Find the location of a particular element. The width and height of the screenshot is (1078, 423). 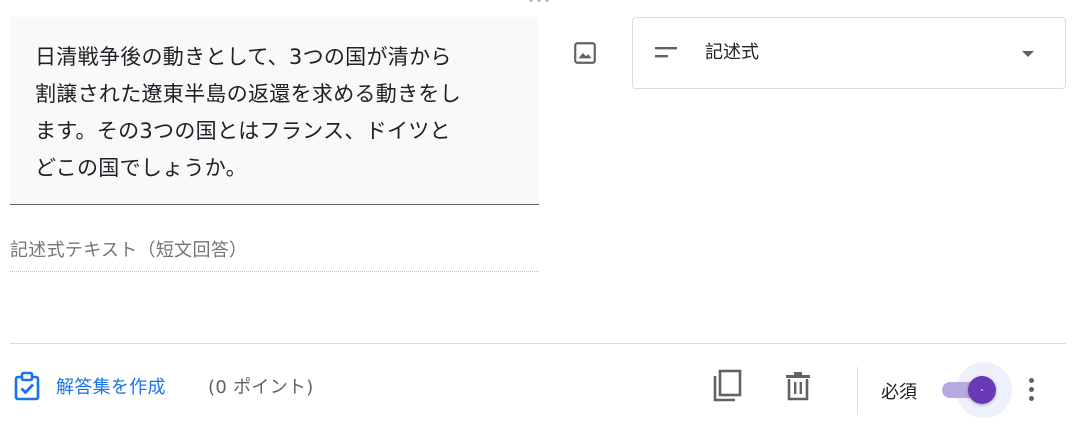

short-answer-preview: 記述式テキスト（短文回答） is located at coordinates (274, 253).